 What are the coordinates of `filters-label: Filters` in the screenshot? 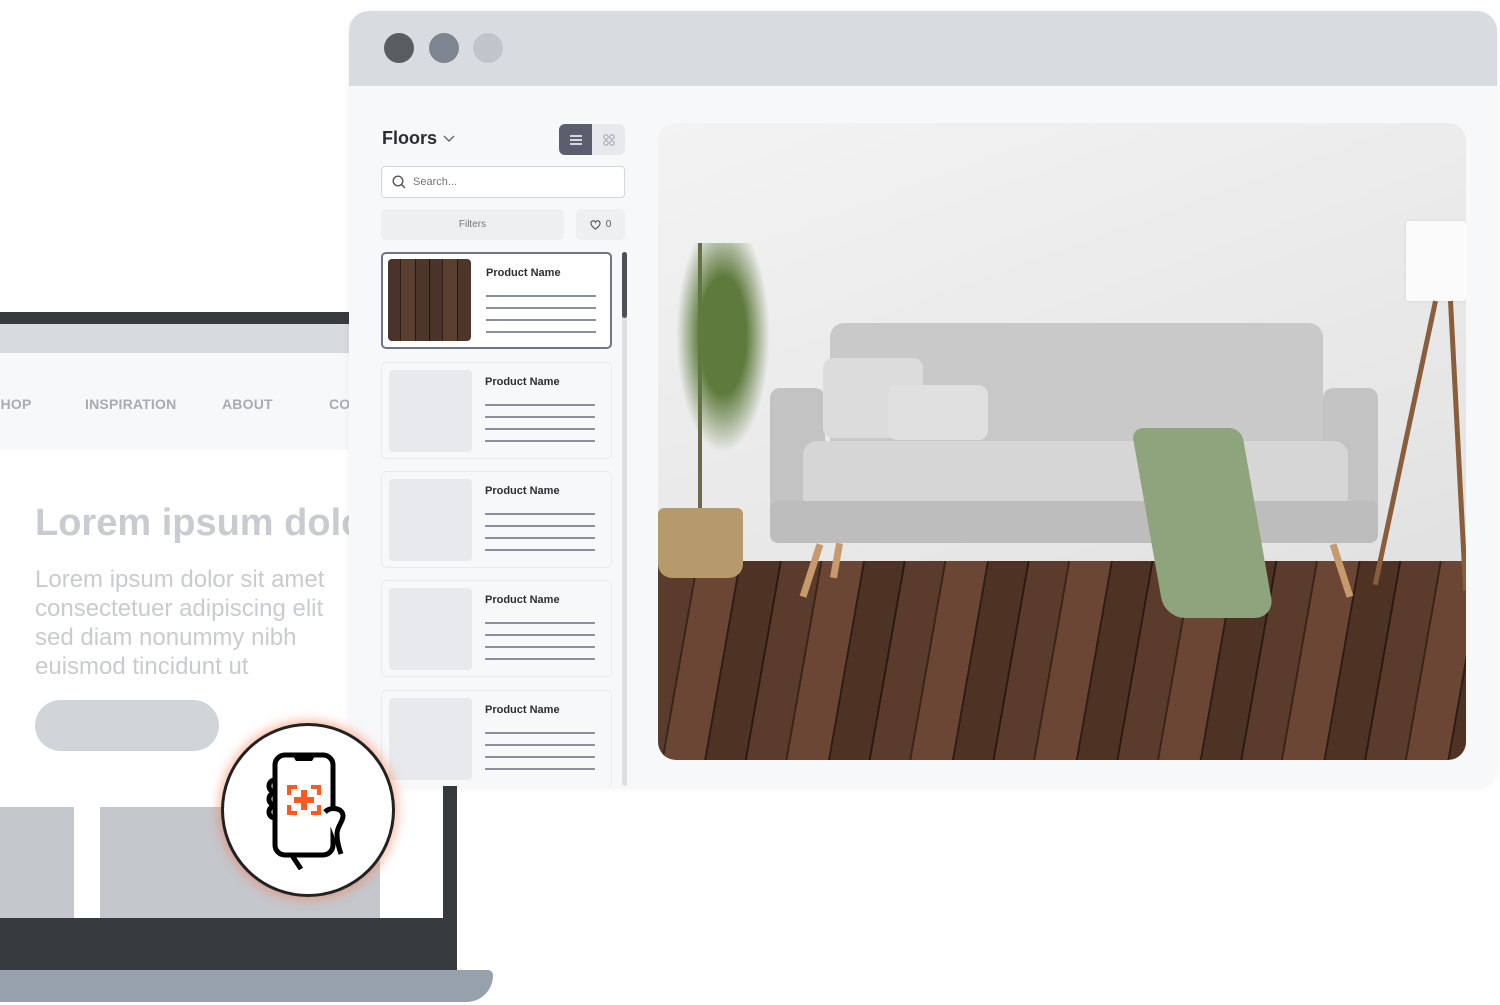 It's located at (472, 224).